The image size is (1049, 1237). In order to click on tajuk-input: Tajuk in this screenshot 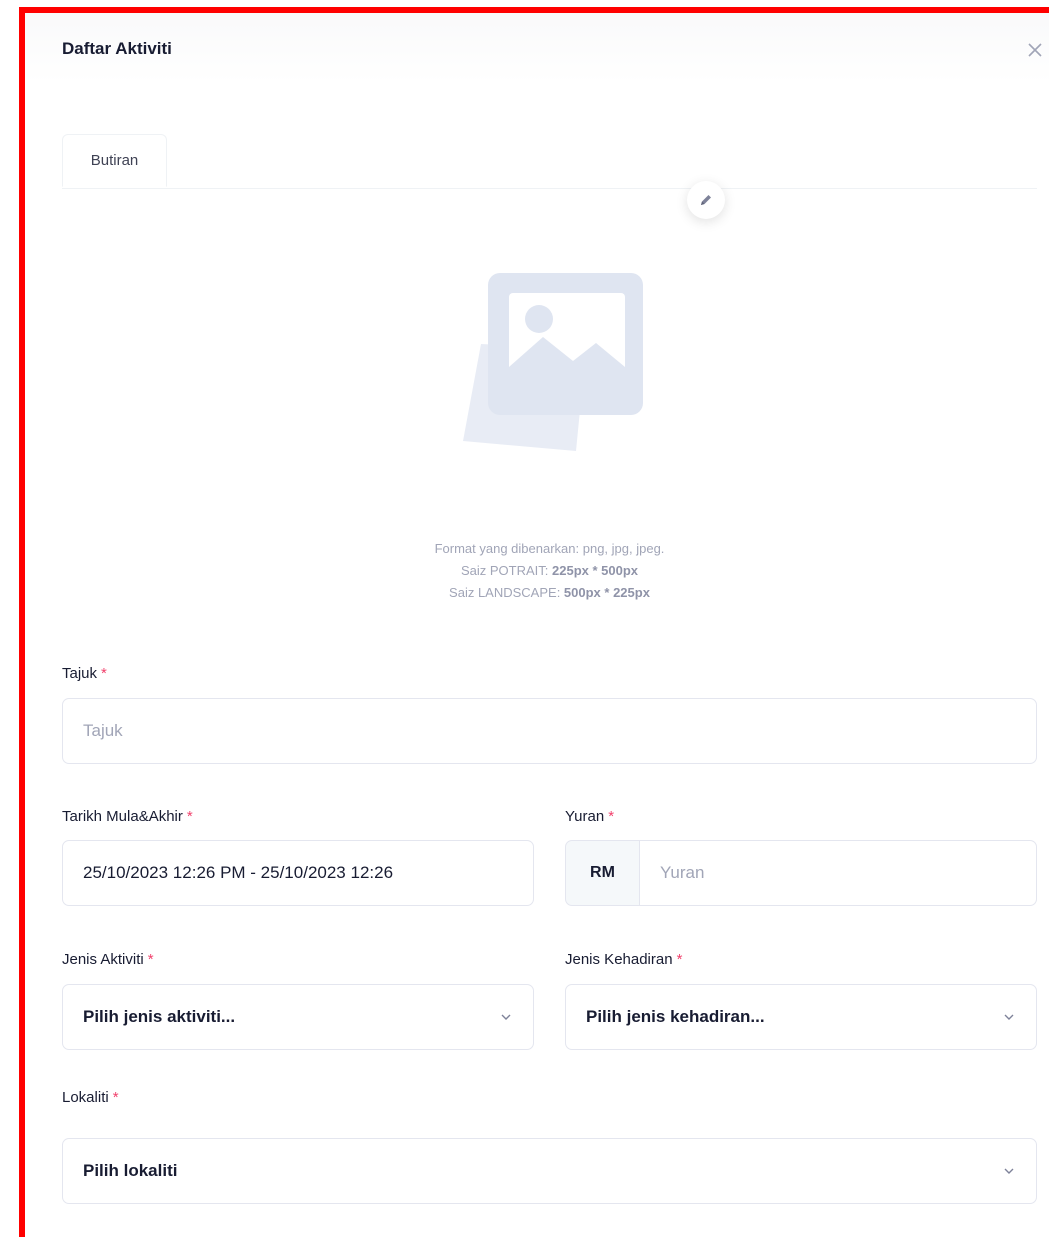, I will do `click(549, 731)`.